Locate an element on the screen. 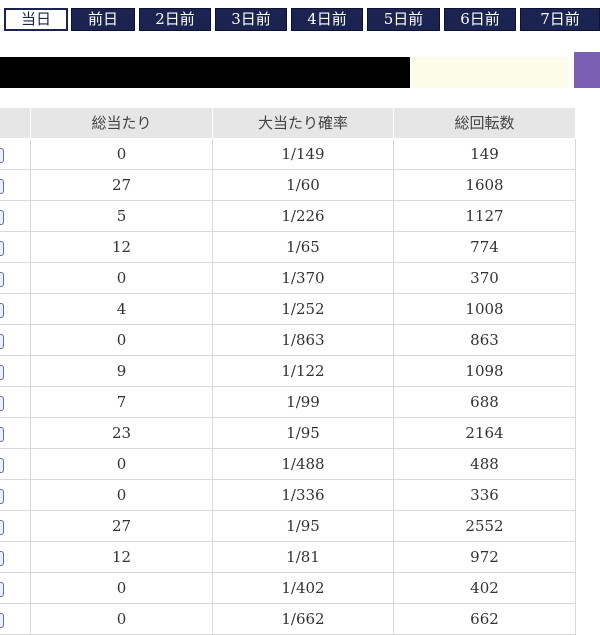 Image resolution: width=600 pixels, height=635 pixels. total-spins-cell: 402 is located at coordinates (485, 588).